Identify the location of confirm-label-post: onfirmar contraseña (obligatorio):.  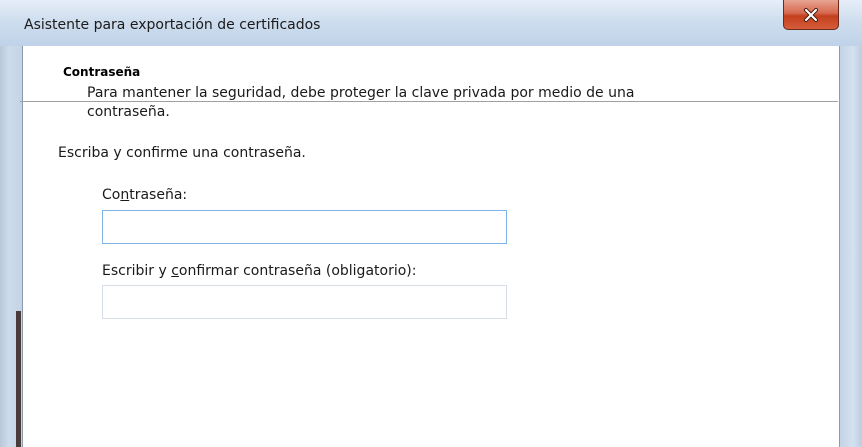
(297, 271).